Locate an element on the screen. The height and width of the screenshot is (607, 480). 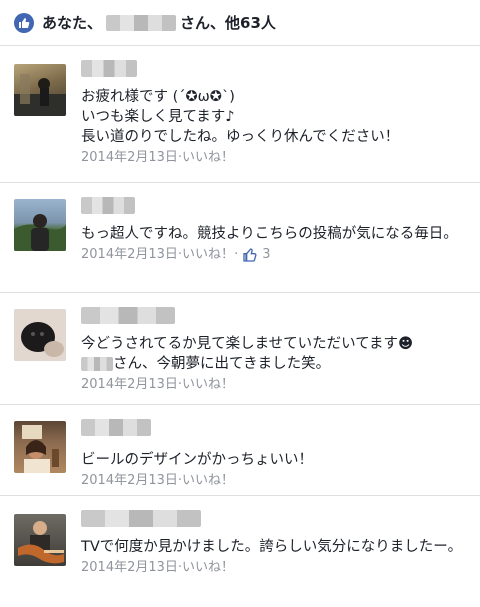
comment-text-rest: さん、今朝夢に出てきました笑。 is located at coordinates (222, 364).